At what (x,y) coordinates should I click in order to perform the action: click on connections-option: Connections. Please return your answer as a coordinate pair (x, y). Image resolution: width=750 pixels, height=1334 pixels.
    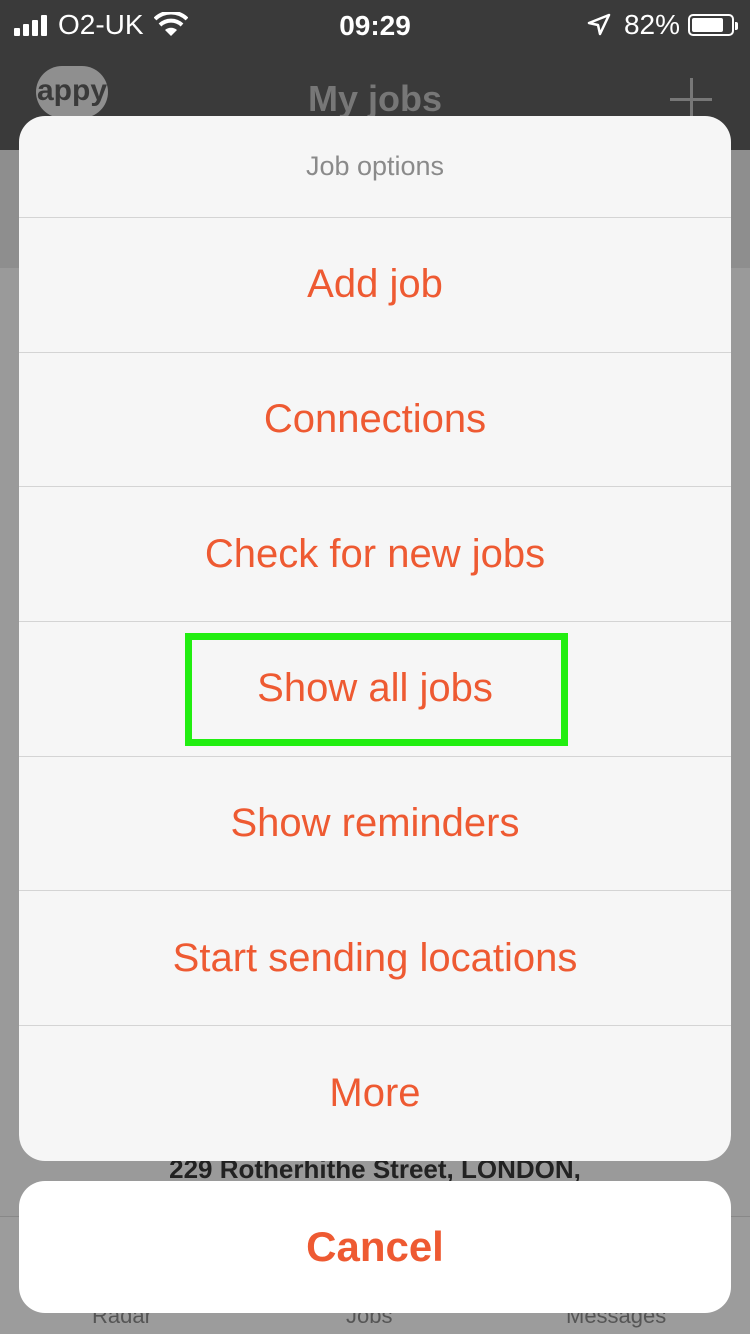
    Looking at the image, I should click on (375, 420).